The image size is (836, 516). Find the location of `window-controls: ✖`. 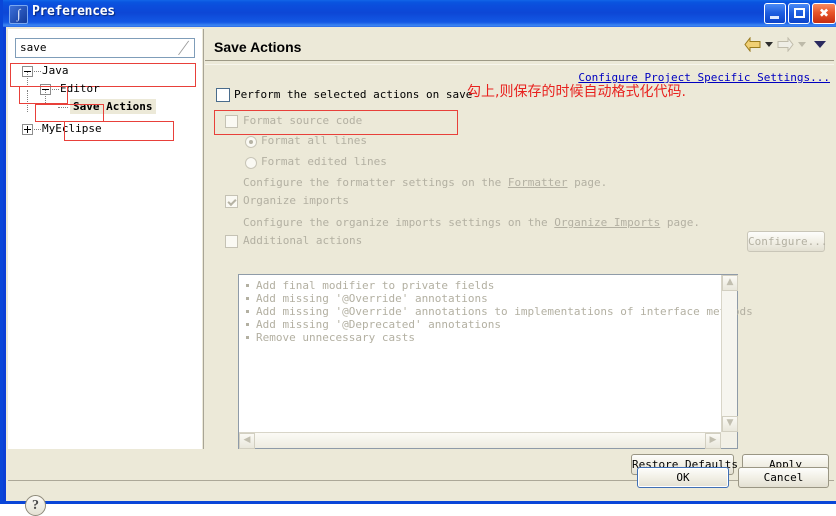

window-controls: ✖ is located at coordinates (800, 13).